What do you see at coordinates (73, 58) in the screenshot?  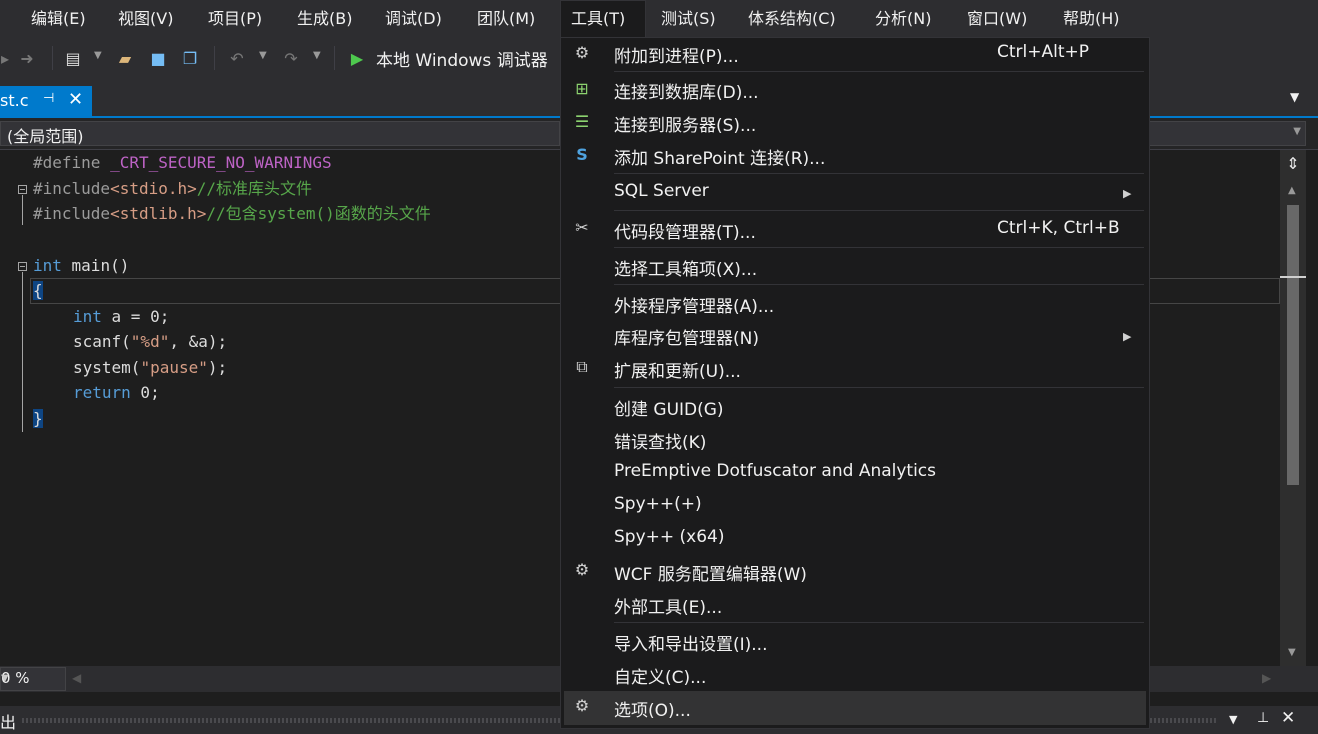 I see `new-project-icon: ▤` at bounding box center [73, 58].